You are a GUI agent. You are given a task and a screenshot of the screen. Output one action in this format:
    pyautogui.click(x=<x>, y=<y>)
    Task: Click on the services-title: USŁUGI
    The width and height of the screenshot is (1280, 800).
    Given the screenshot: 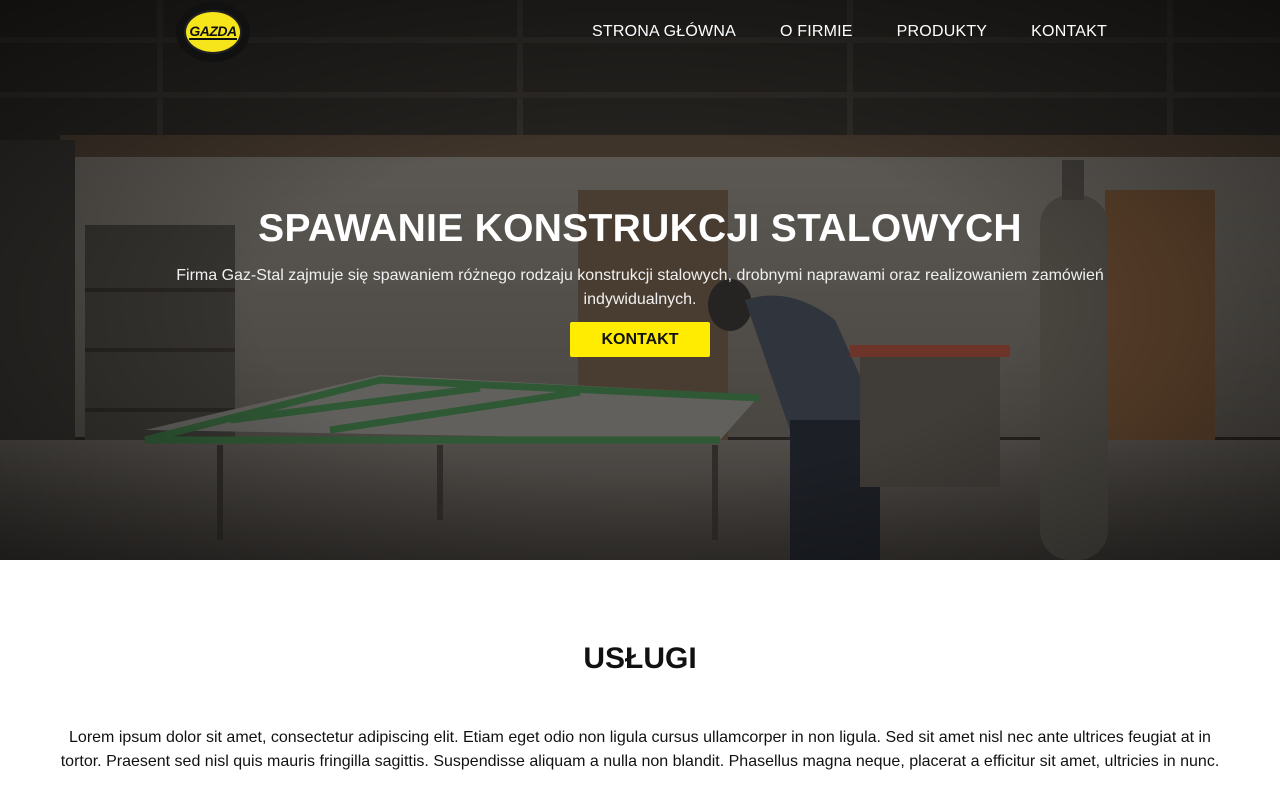 What is the action you would take?
    pyautogui.click(x=640, y=658)
    